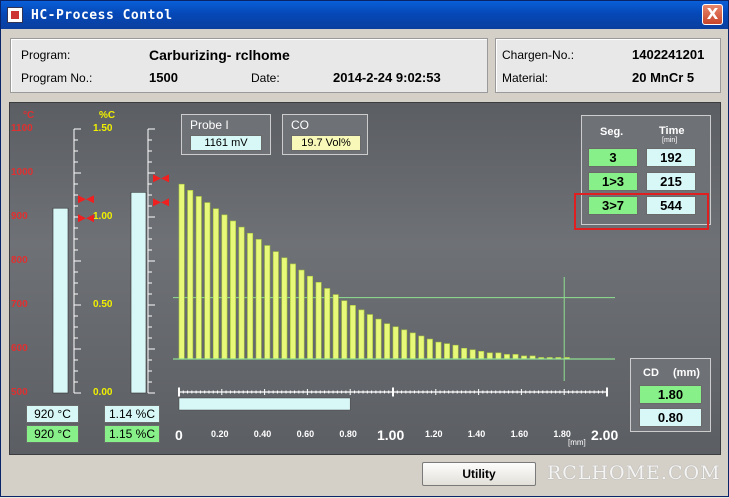 The height and width of the screenshot is (498, 729). Describe the element at coordinates (663, 77) in the screenshot. I see `material-value: 20 MnCr 5` at that location.